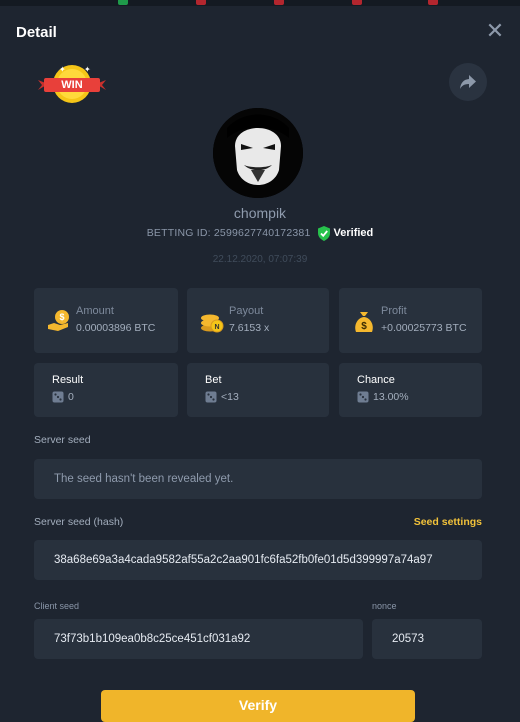 This screenshot has width=520, height=722. Describe the element at coordinates (323, 233) in the screenshot. I see `shield-check-icon` at that location.